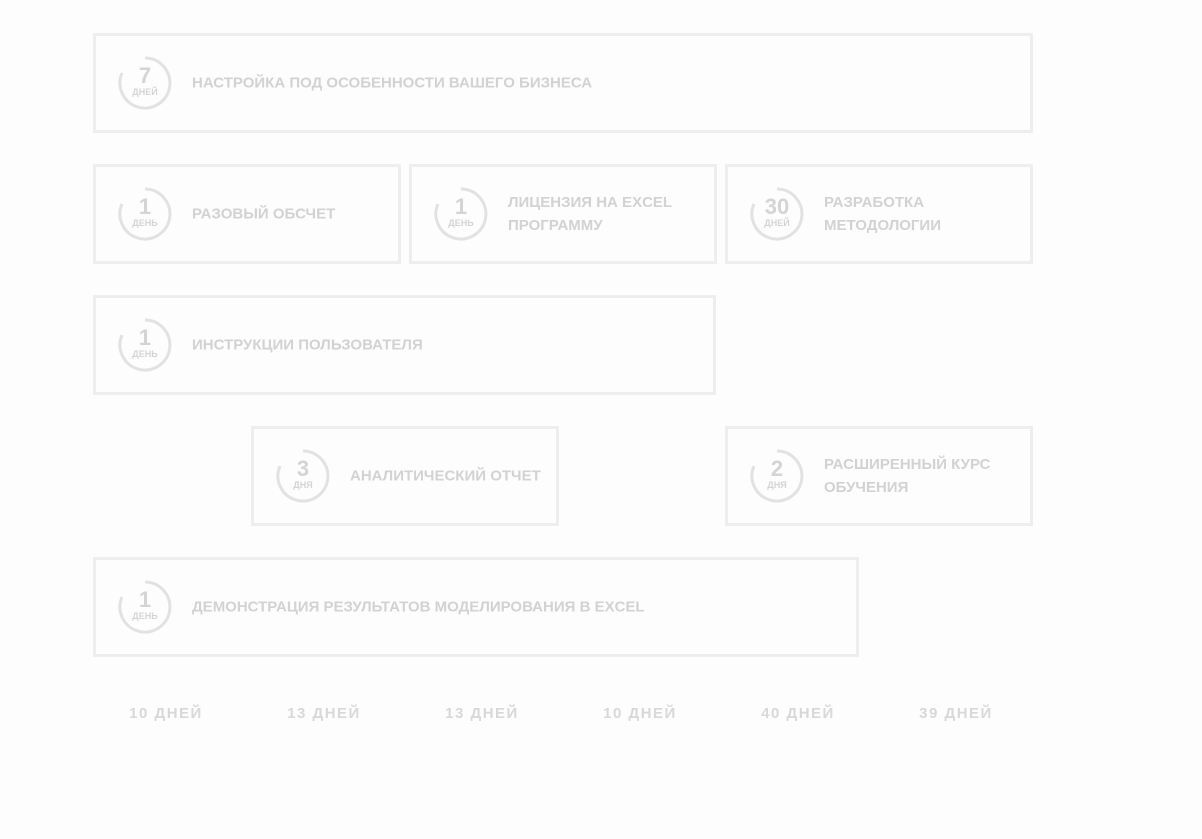 The image size is (1202, 839). I want to click on day-count: 2, so click(777, 468).